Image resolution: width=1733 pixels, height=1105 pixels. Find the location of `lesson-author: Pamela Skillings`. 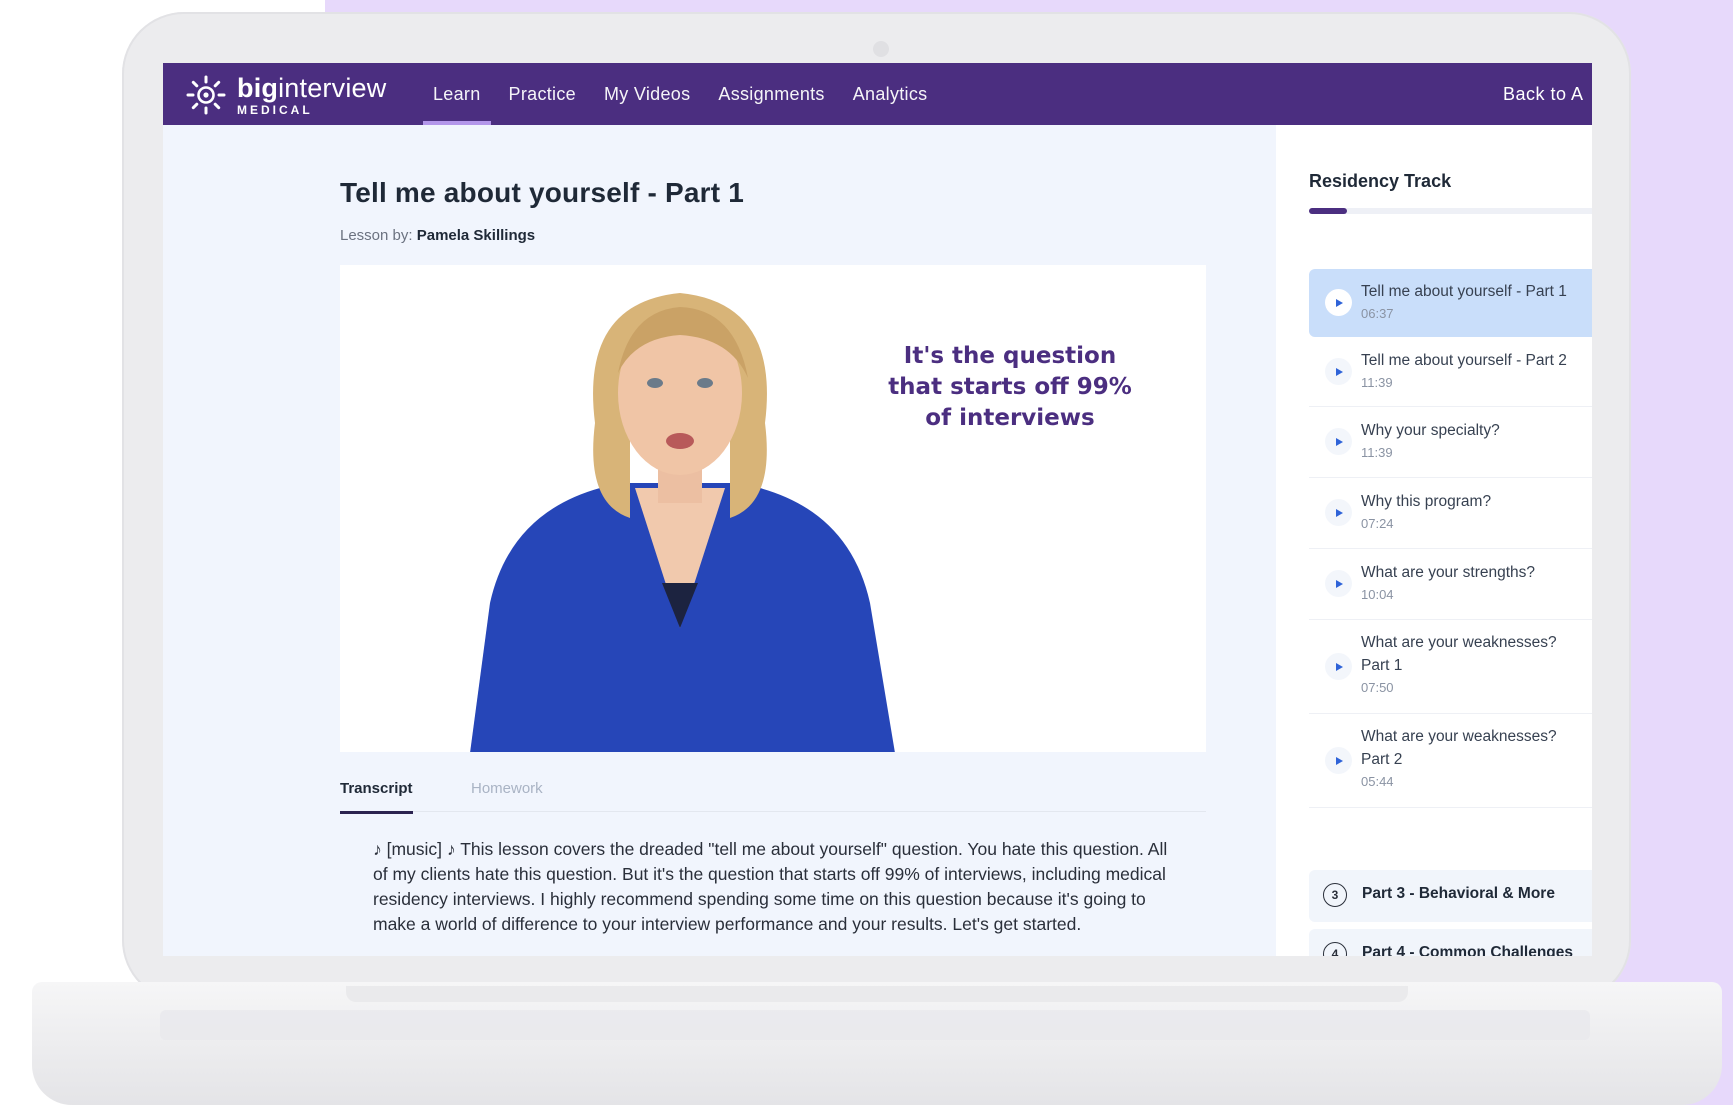

lesson-author: Pamela Skillings is located at coordinates (476, 235).